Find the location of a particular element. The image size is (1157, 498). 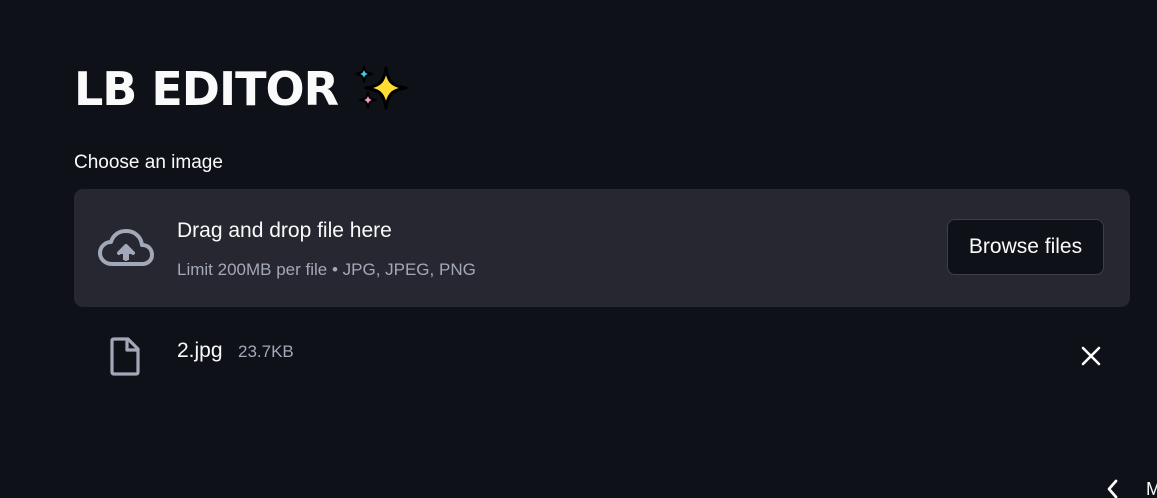

browse-files-button: Browse files is located at coordinates (1025, 247).